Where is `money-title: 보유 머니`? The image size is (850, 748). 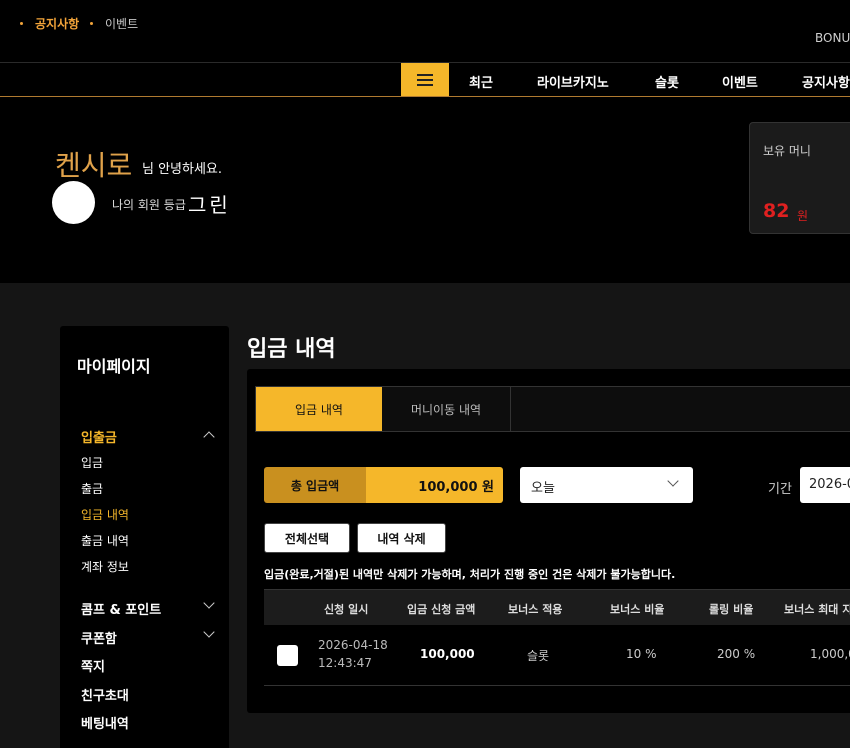 money-title: 보유 머니 is located at coordinates (787, 151).